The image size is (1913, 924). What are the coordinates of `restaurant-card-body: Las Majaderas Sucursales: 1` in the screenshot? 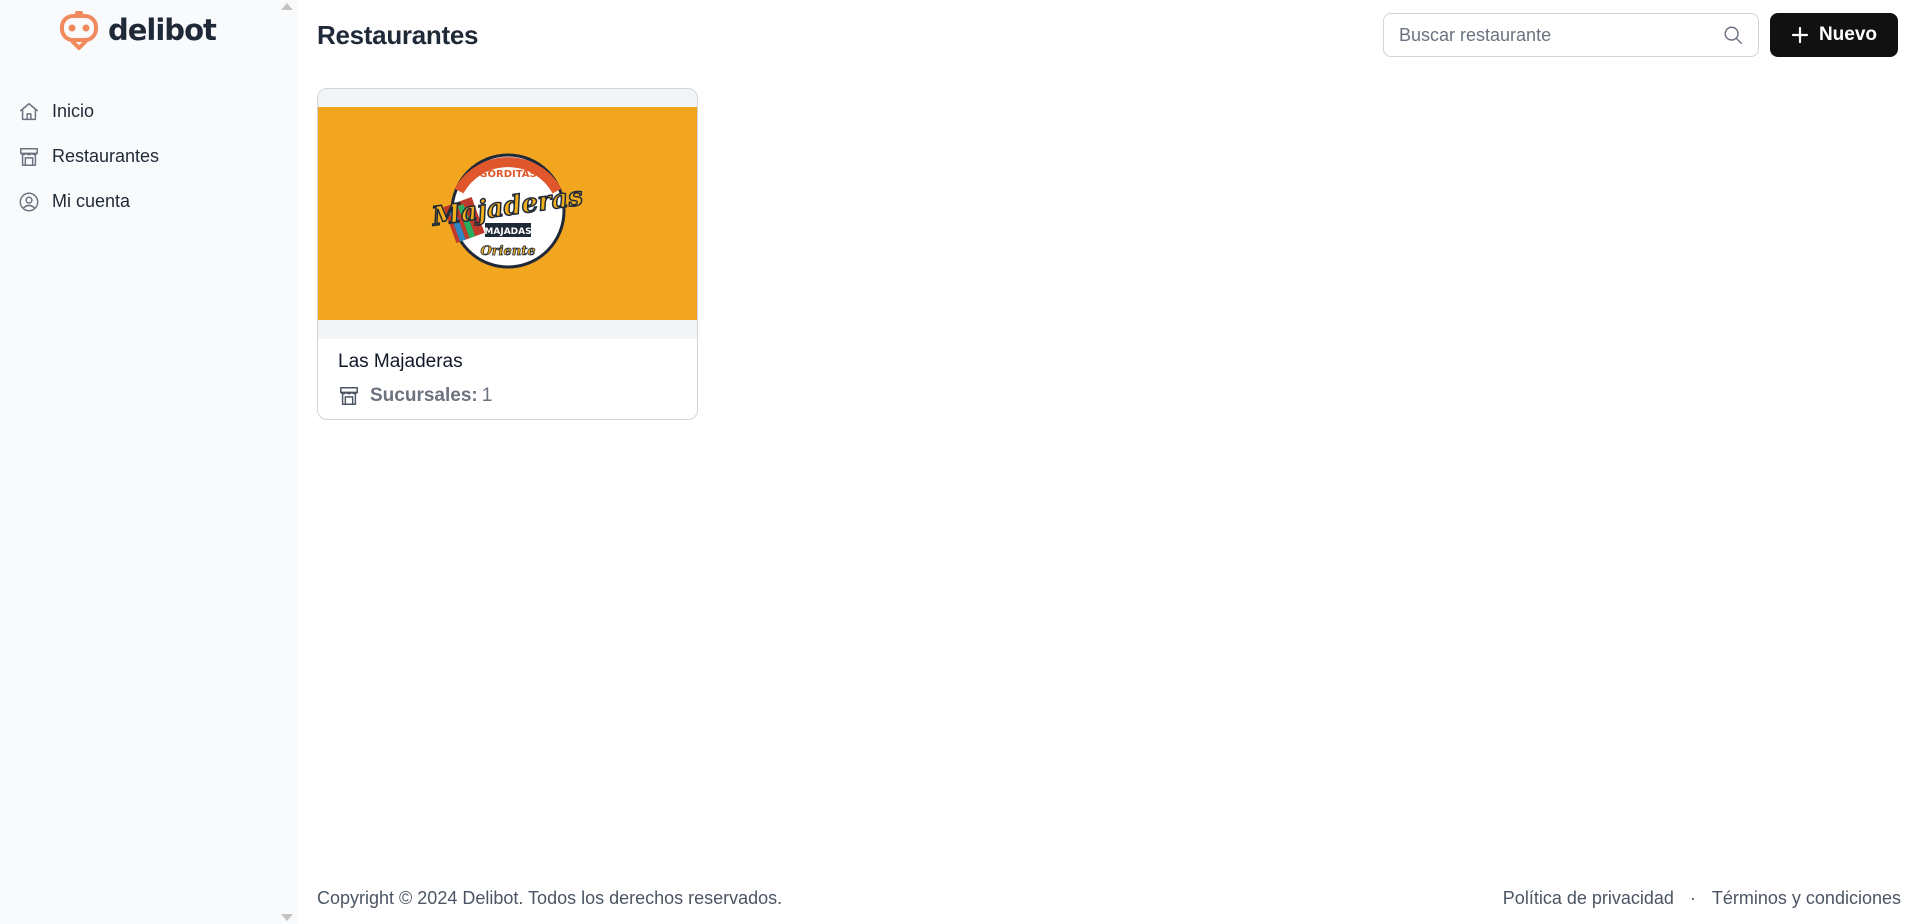 It's located at (507, 379).